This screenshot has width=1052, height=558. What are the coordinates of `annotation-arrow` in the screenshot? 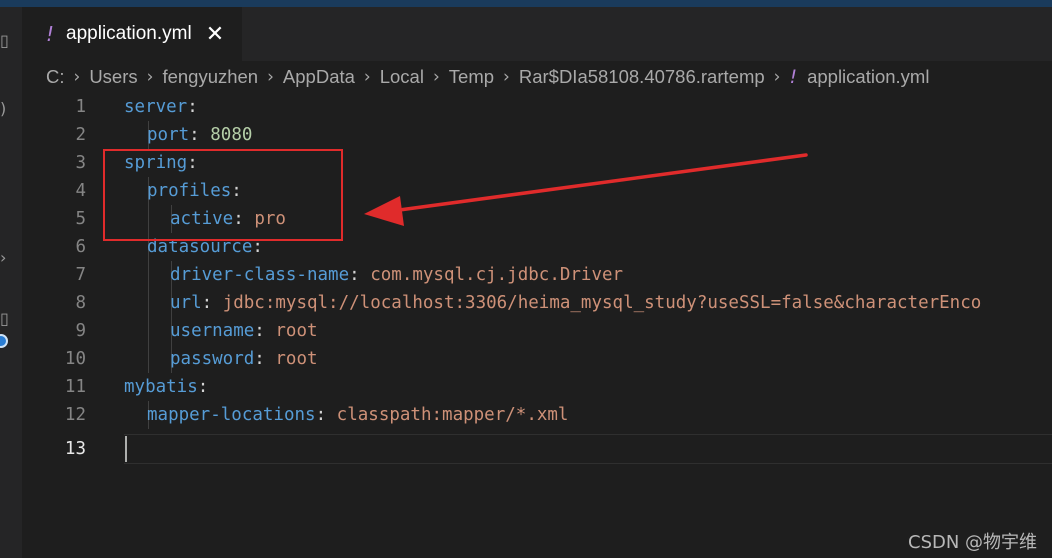 It's located at (586, 189).